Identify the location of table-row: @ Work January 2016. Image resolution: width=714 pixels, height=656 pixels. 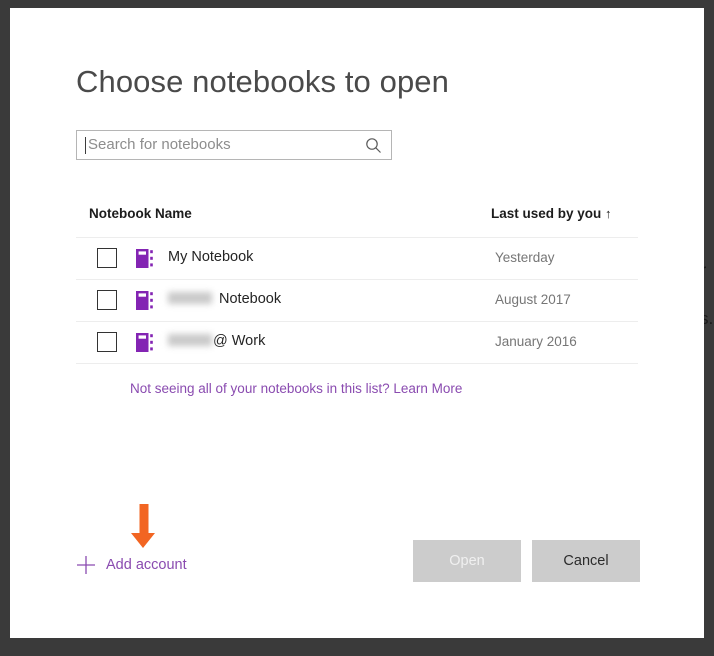
(357, 343).